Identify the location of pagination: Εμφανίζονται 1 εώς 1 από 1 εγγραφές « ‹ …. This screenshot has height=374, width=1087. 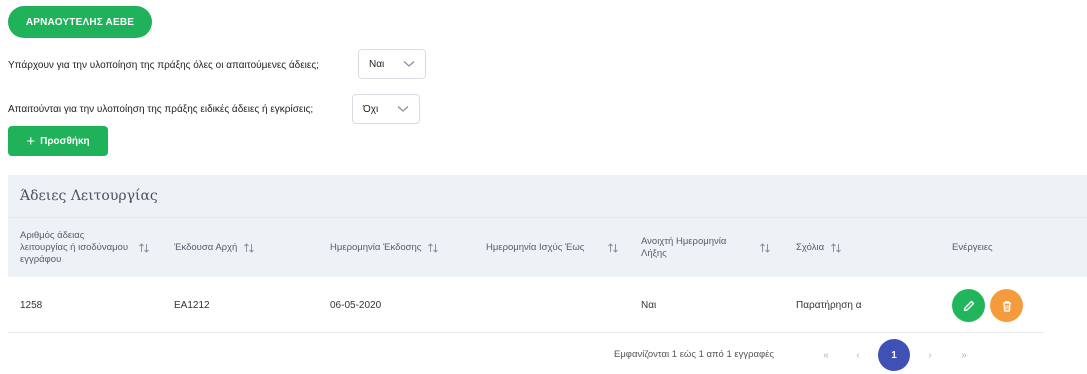
(547, 355).